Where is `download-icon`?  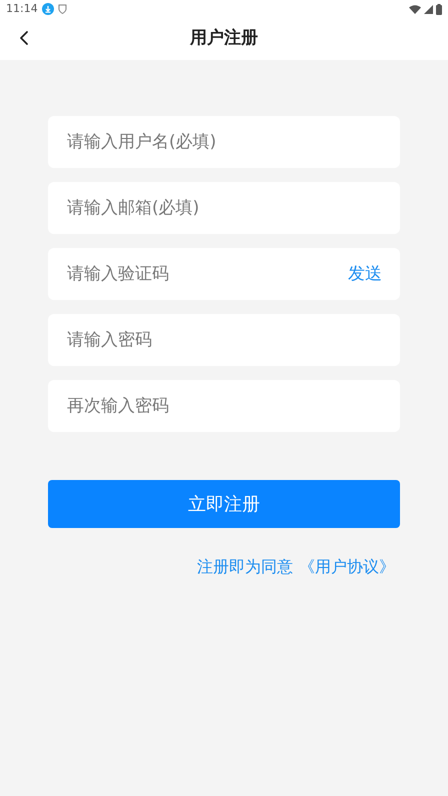
download-icon is located at coordinates (48, 9).